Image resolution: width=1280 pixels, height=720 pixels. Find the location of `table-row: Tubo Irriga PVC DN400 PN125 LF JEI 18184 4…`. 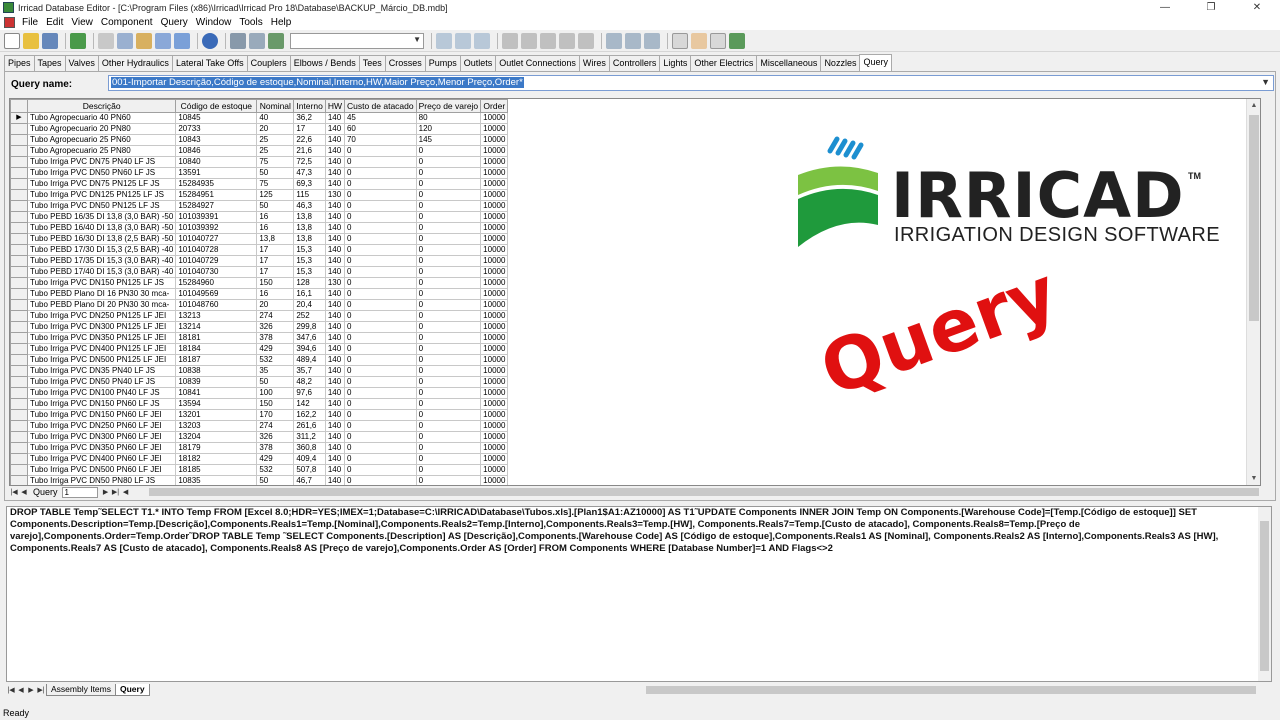

table-row: Tubo Irriga PVC DN400 PN125 LF JEI 18184 4… is located at coordinates (259, 349).